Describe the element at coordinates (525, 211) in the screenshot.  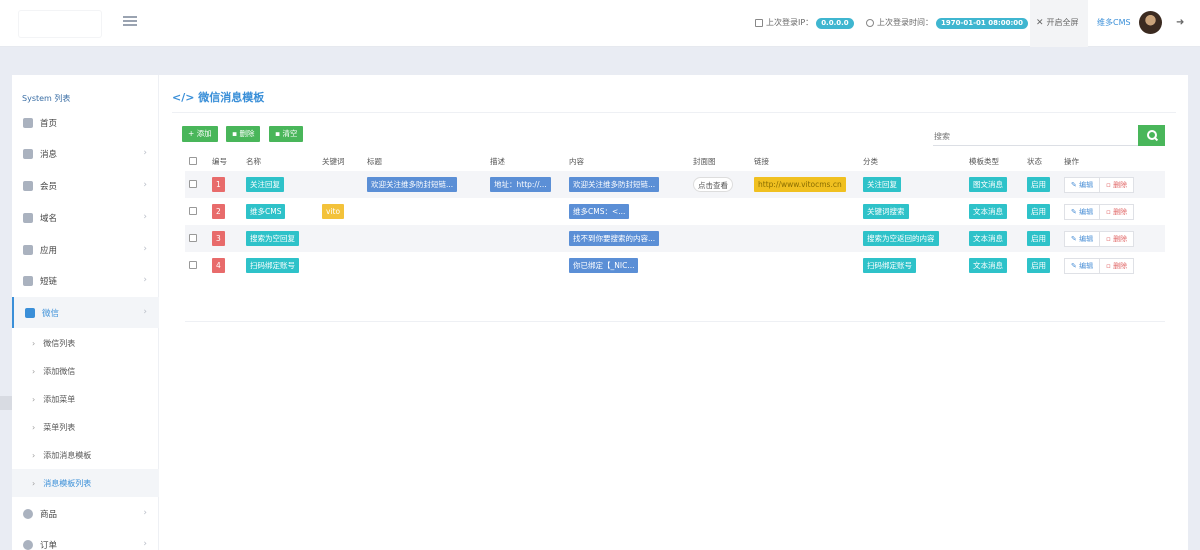
I see `cell-desc` at that location.